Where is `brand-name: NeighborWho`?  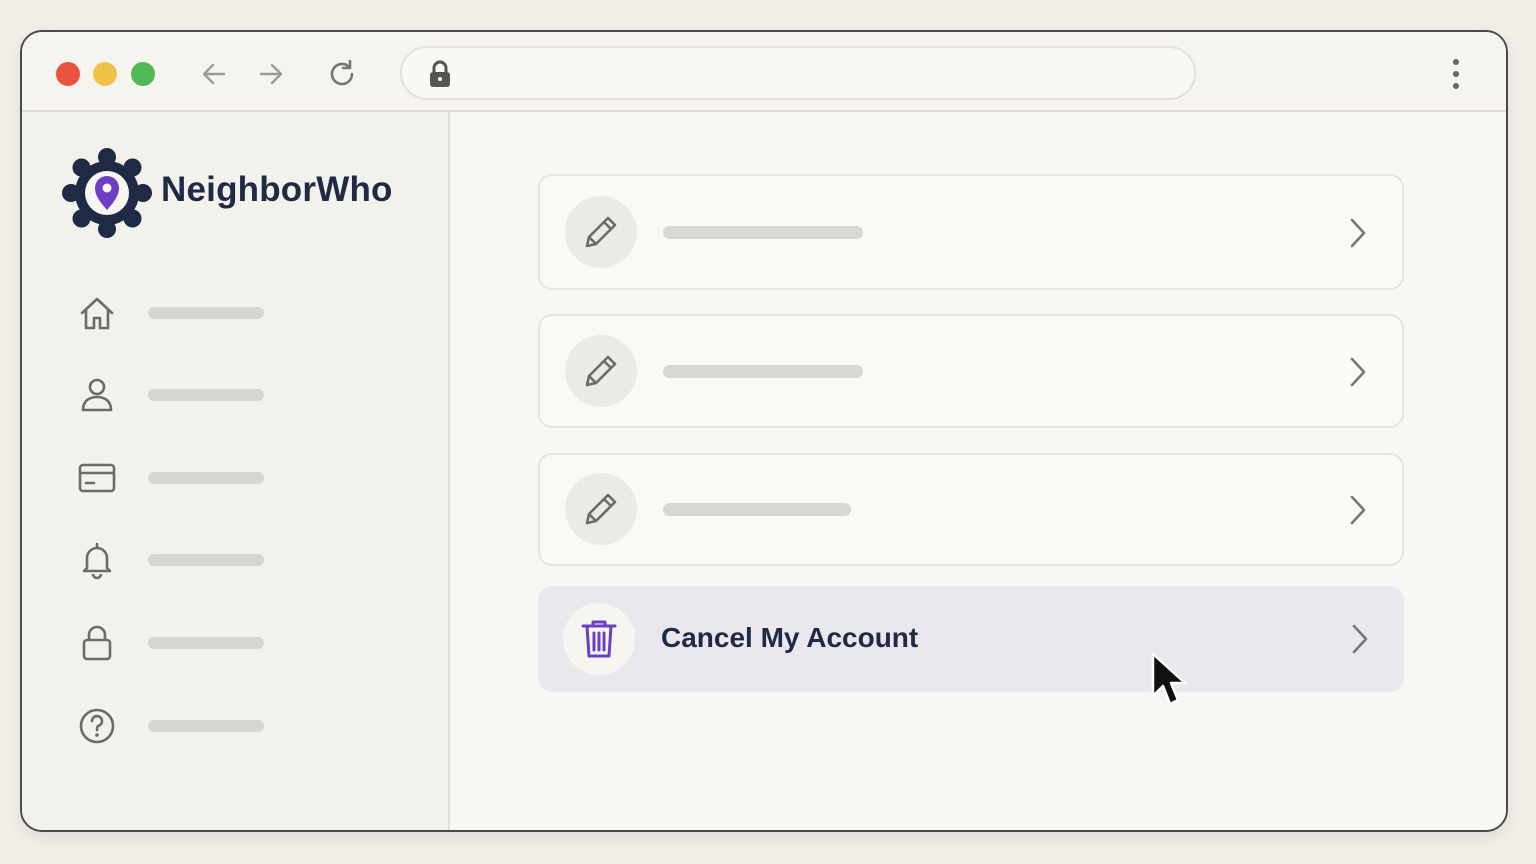 brand-name: NeighborWho is located at coordinates (277, 189).